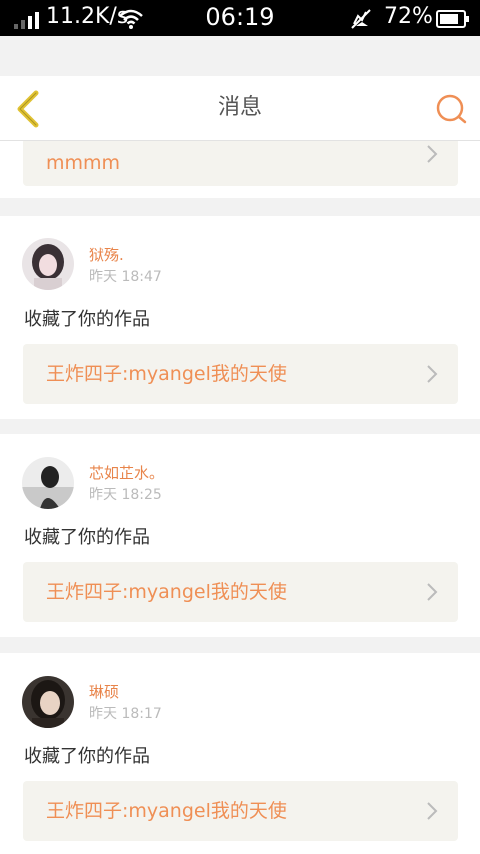 The width and height of the screenshot is (480, 854). What do you see at coordinates (451, 109) in the screenshot?
I see `search-icon` at bounding box center [451, 109].